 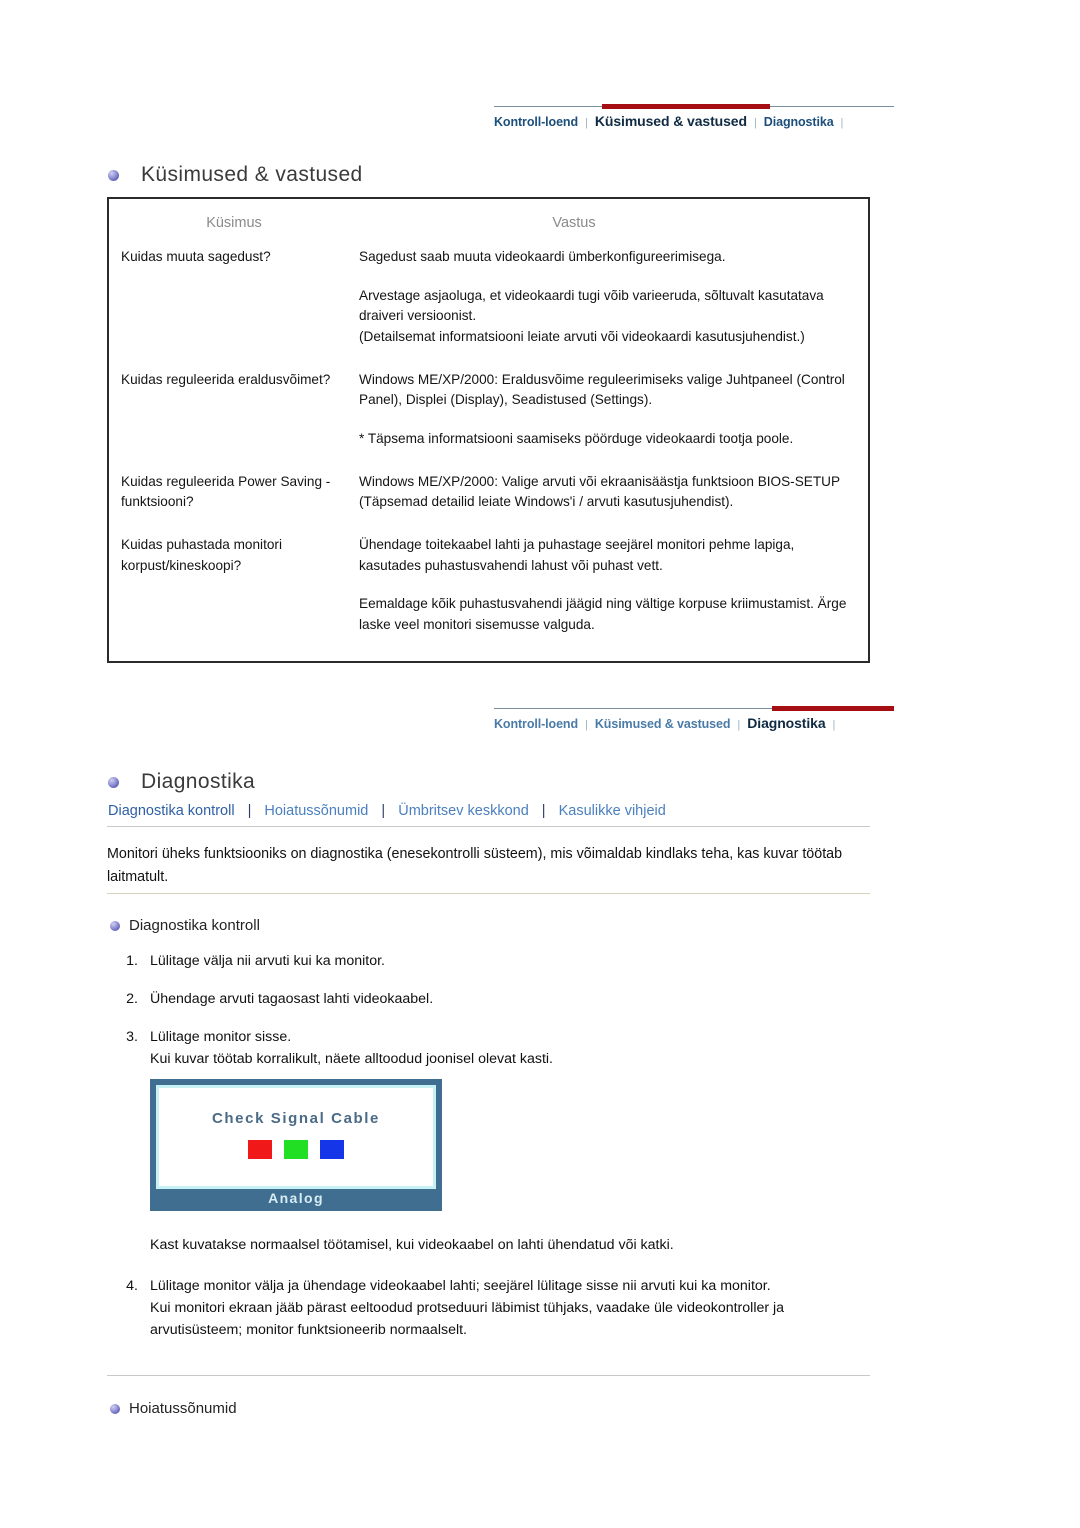 I want to click on osd-title-text: Check Signal Cable, so click(x=295, y=1118).